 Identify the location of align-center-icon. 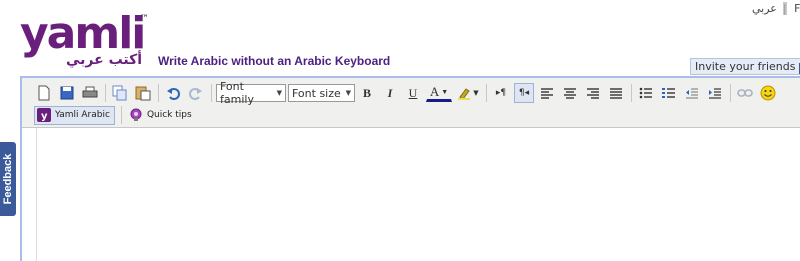
(570, 93).